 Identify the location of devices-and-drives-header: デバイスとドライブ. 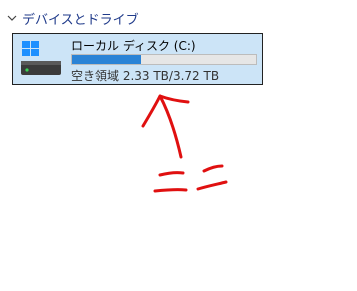
(72, 18).